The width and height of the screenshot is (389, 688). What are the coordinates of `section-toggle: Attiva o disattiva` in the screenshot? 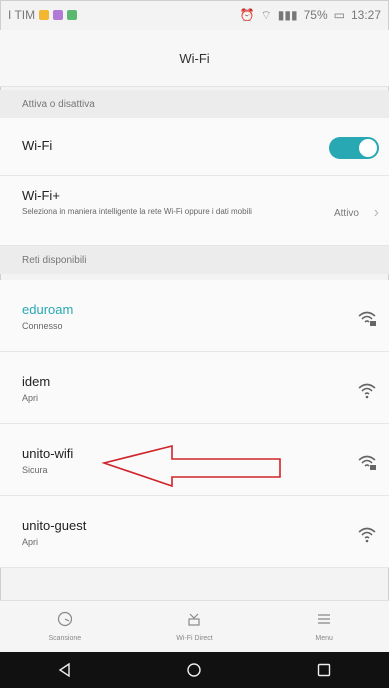 It's located at (194, 104).